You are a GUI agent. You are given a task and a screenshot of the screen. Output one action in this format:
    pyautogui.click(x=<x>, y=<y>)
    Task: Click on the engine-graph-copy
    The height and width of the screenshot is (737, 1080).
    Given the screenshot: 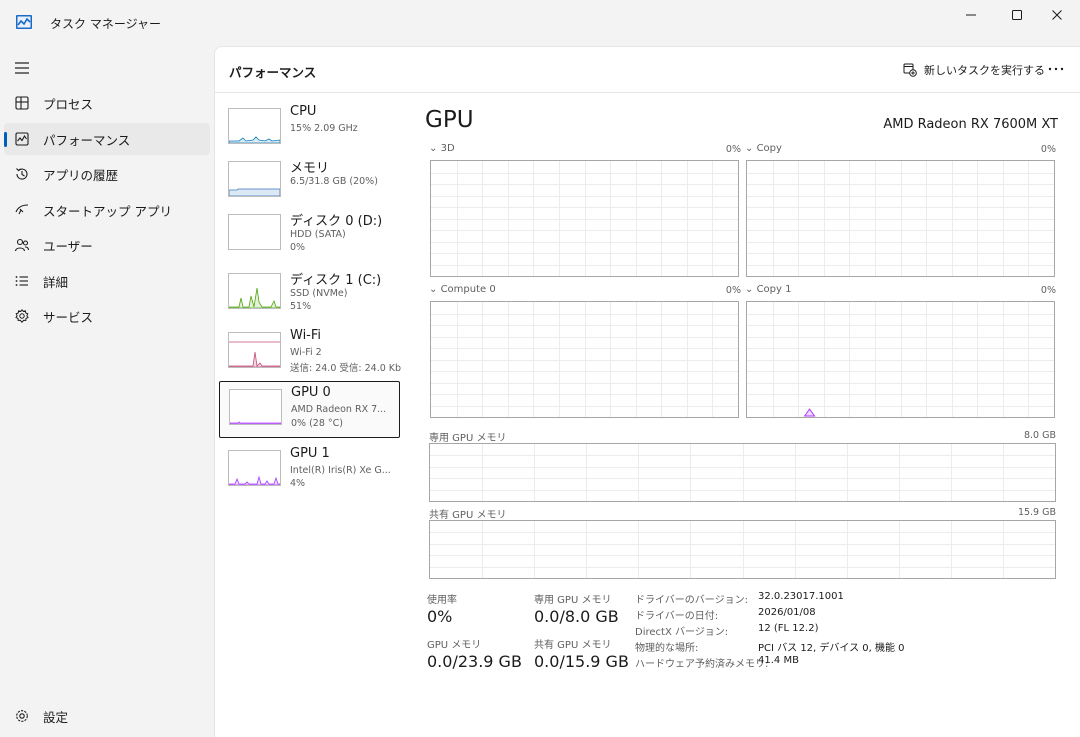 What is the action you would take?
    pyautogui.click(x=900, y=218)
    